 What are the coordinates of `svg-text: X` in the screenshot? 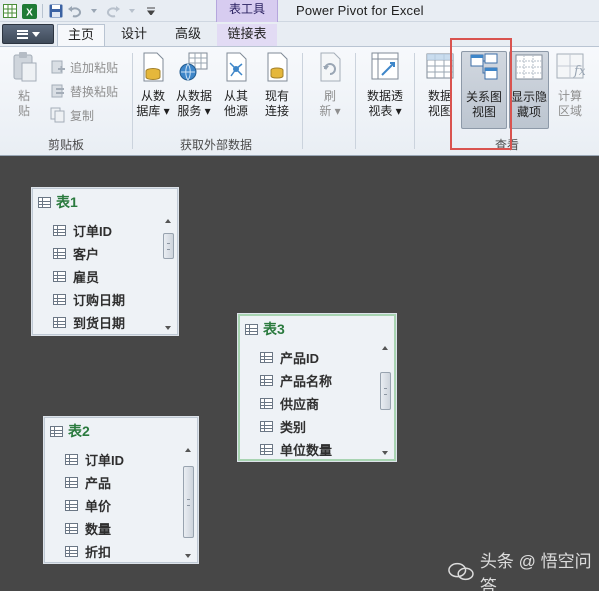 It's located at (29, 12).